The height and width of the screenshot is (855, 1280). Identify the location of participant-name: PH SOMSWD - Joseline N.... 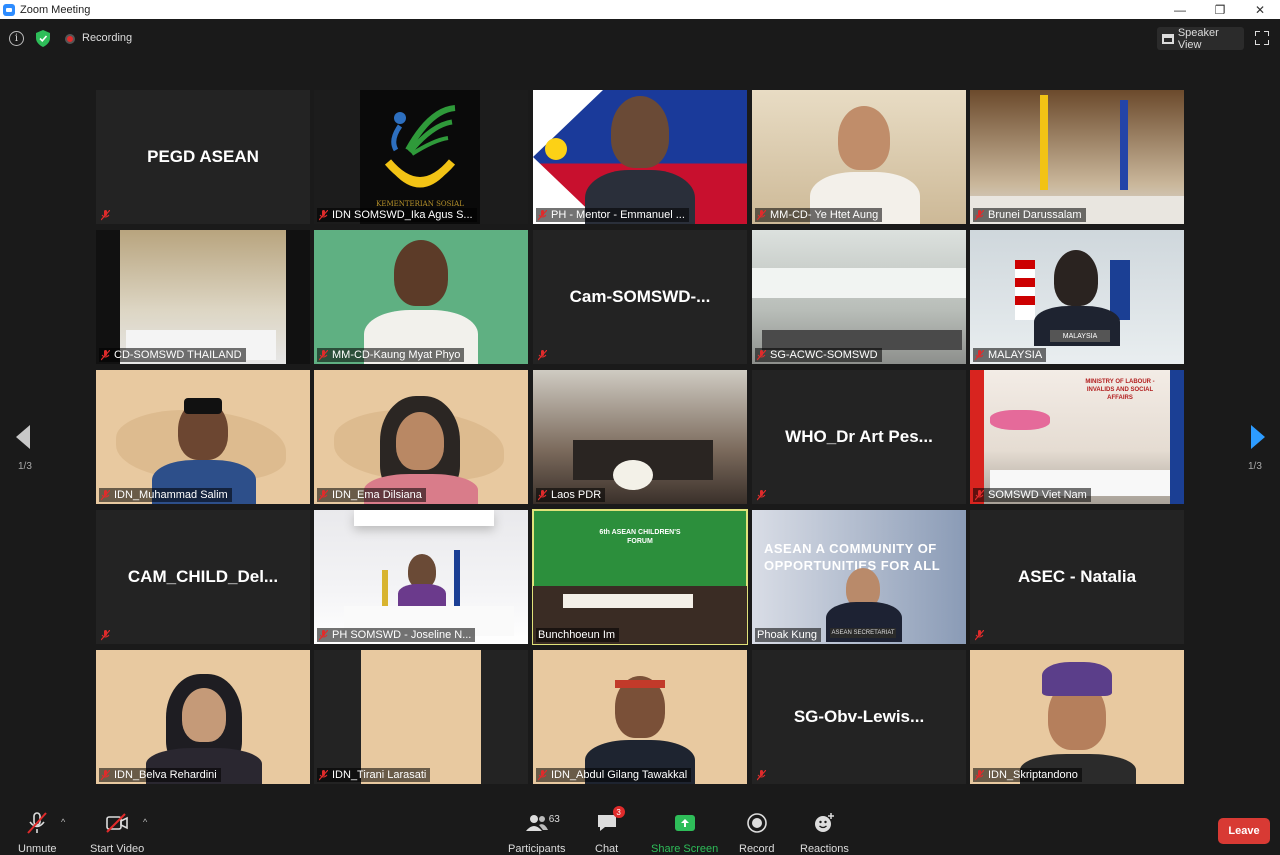
(402, 635).